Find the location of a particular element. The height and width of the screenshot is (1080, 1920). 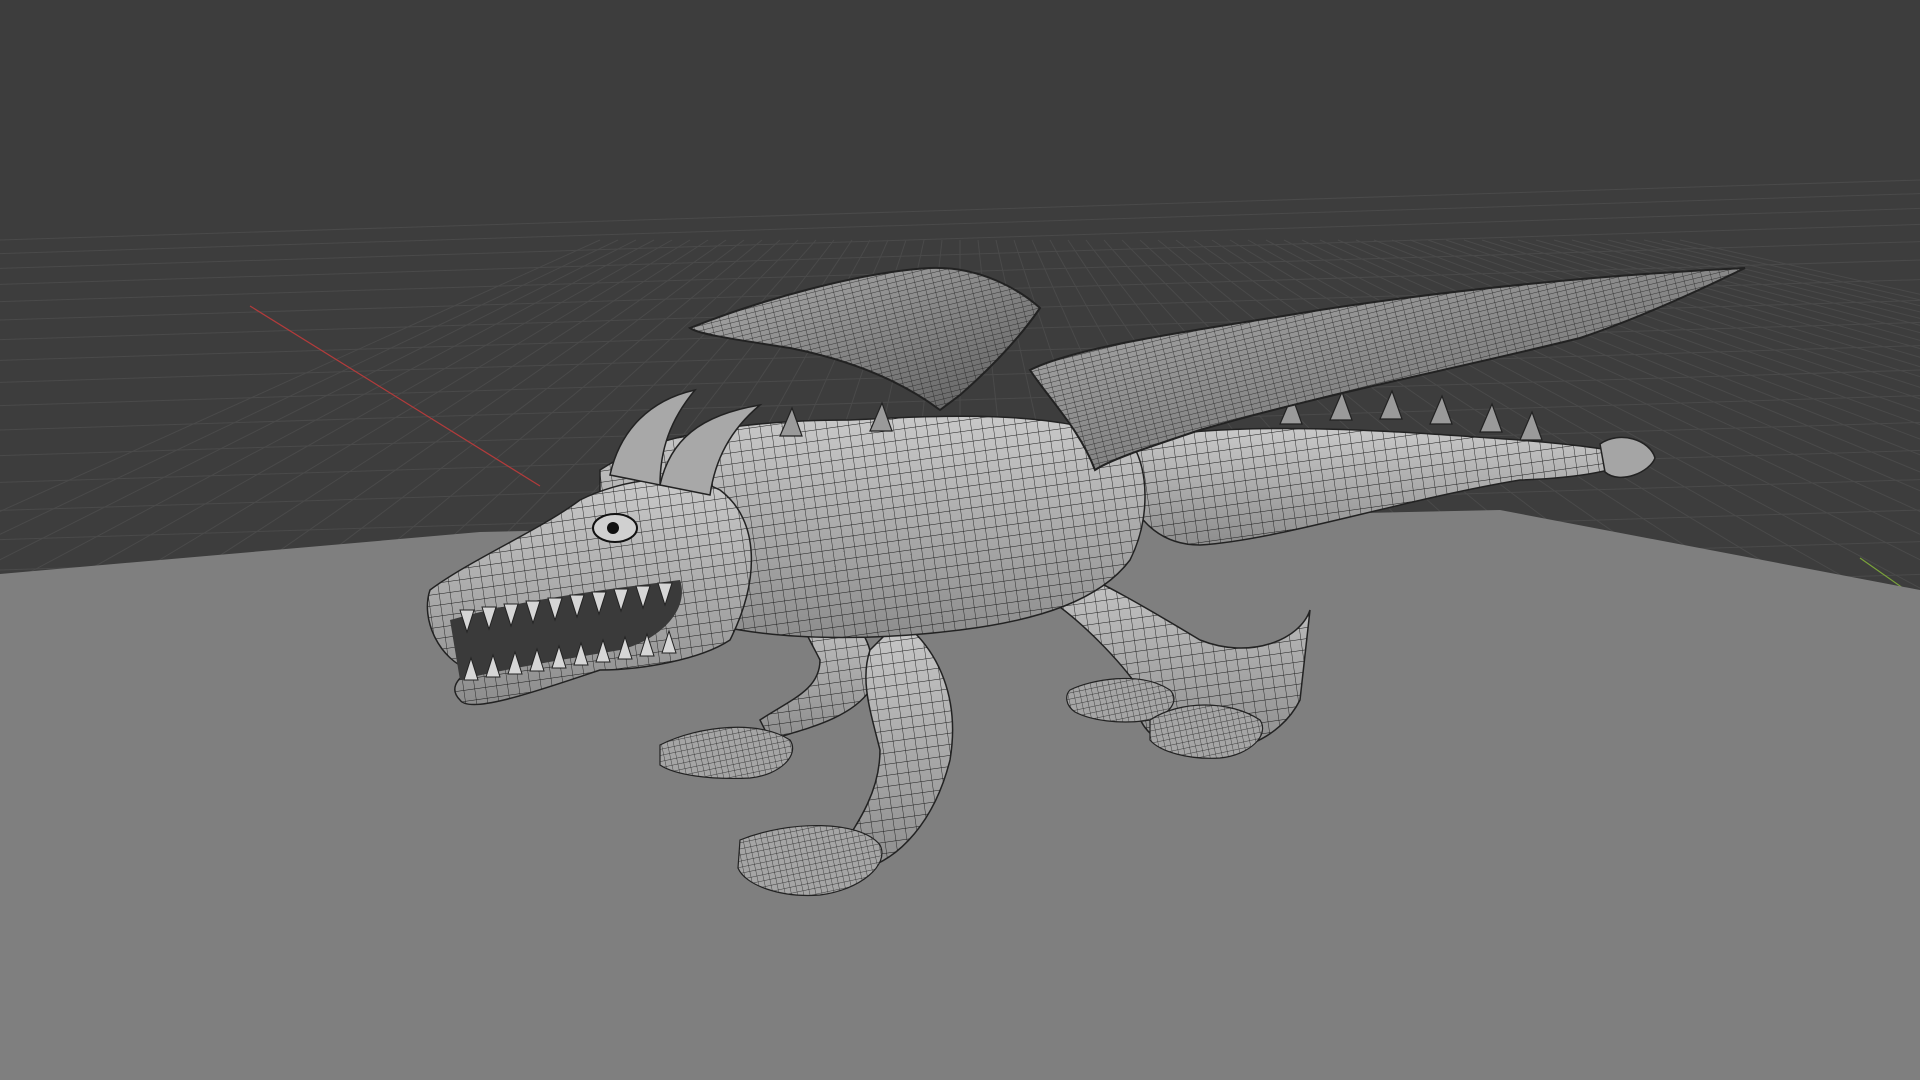

dragon-pupil is located at coordinates (613, 528).